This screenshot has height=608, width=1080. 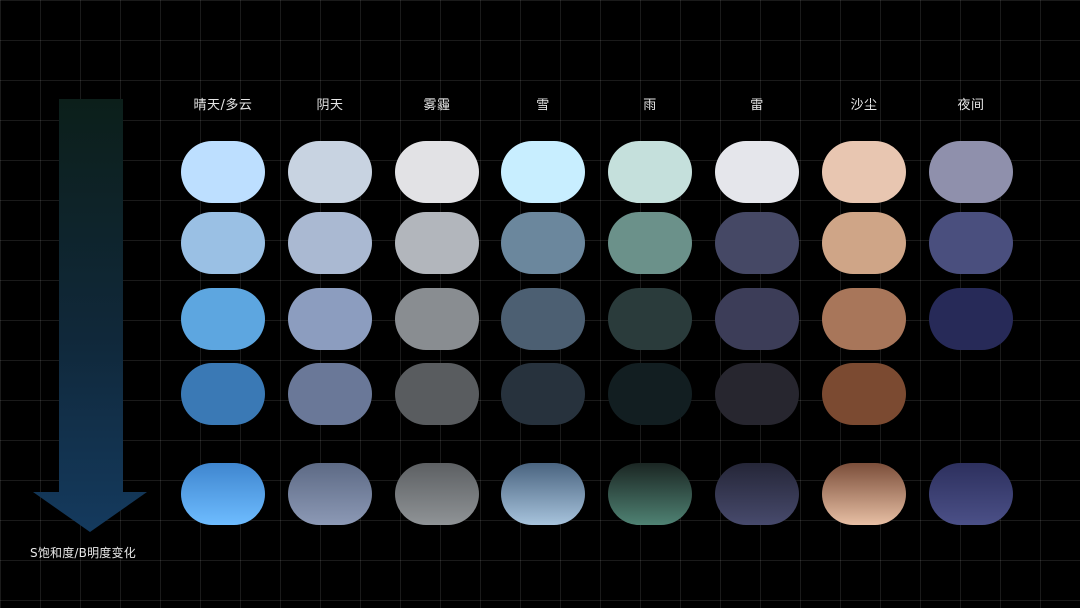 I want to click on column-label: 雾霾, so click(x=437, y=105).